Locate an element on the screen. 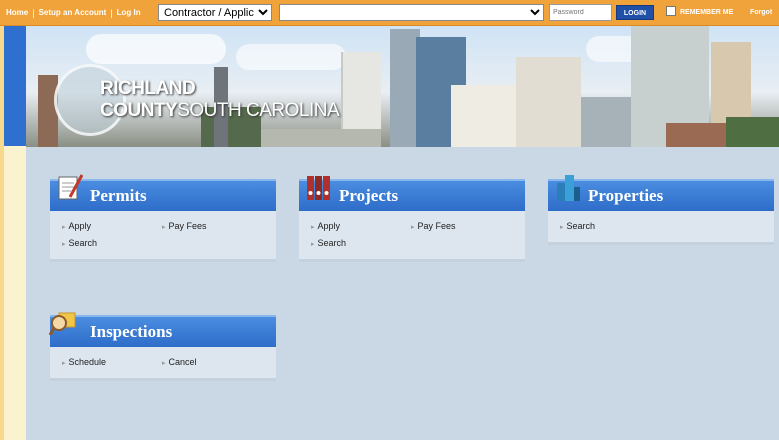 The height and width of the screenshot is (440, 779). home-link: Home is located at coordinates (17, 12).